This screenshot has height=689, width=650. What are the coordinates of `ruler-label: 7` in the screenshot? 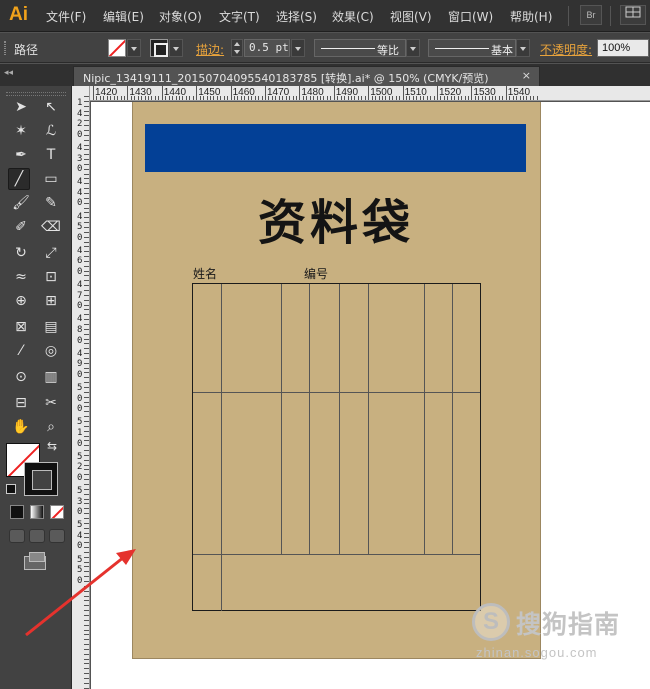 It's located at (80, 295).